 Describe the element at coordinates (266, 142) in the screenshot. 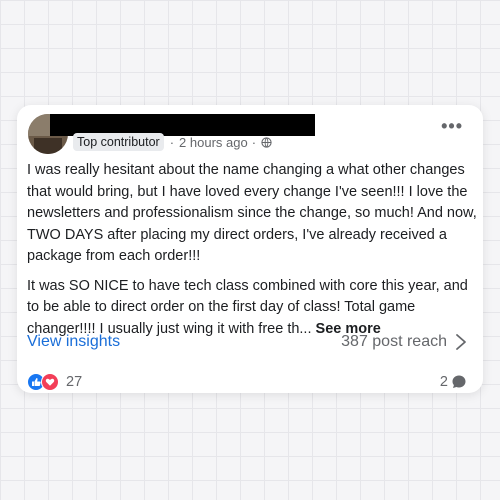

I see `globe-icon` at that location.